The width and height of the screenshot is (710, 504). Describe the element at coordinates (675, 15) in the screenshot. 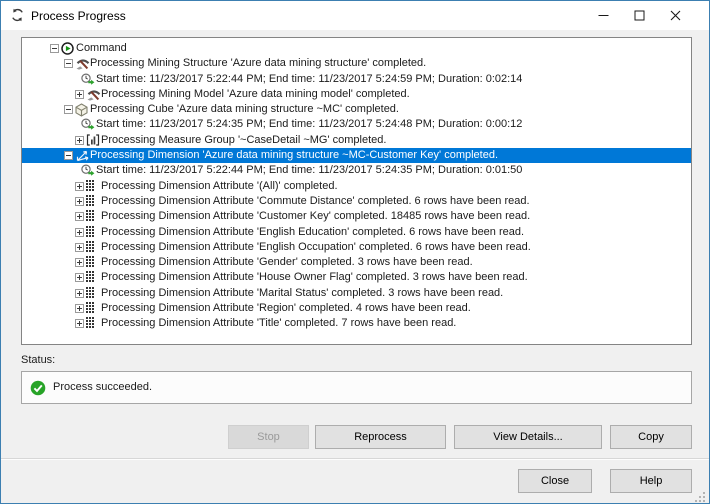

I see `close-button` at that location.